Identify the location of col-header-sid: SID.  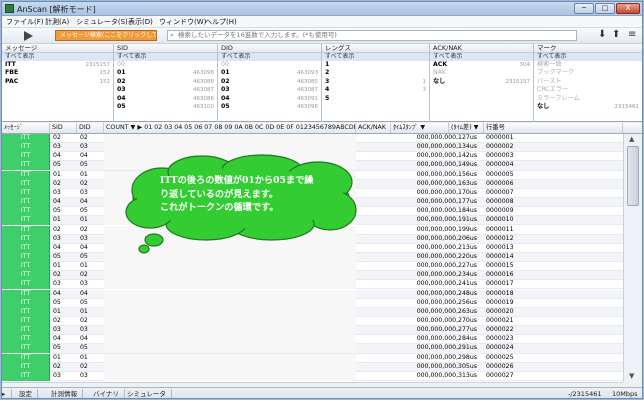
(63, 128).